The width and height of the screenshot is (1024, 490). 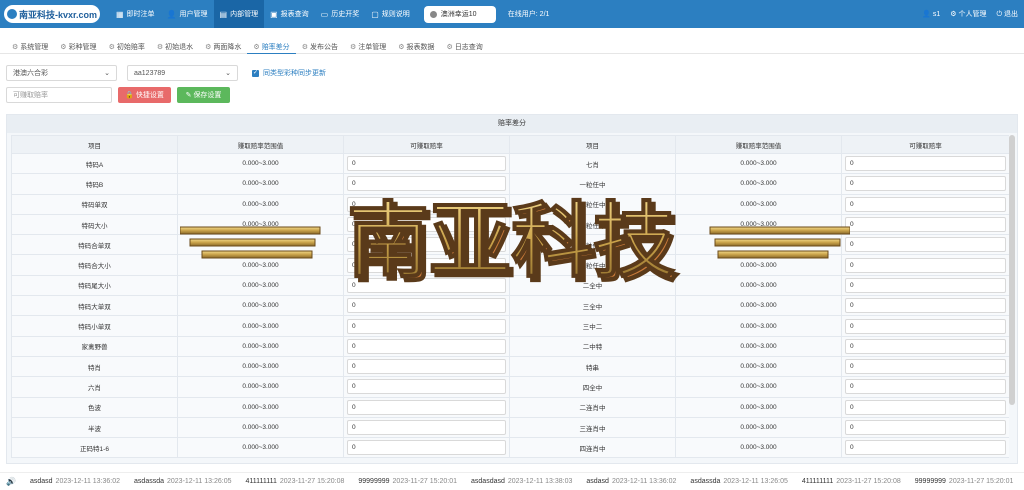 What do you see at coordinates (193, 14) in the screenshot?
I see `nav-label: 用户管理` at bounding box center [193, 14].